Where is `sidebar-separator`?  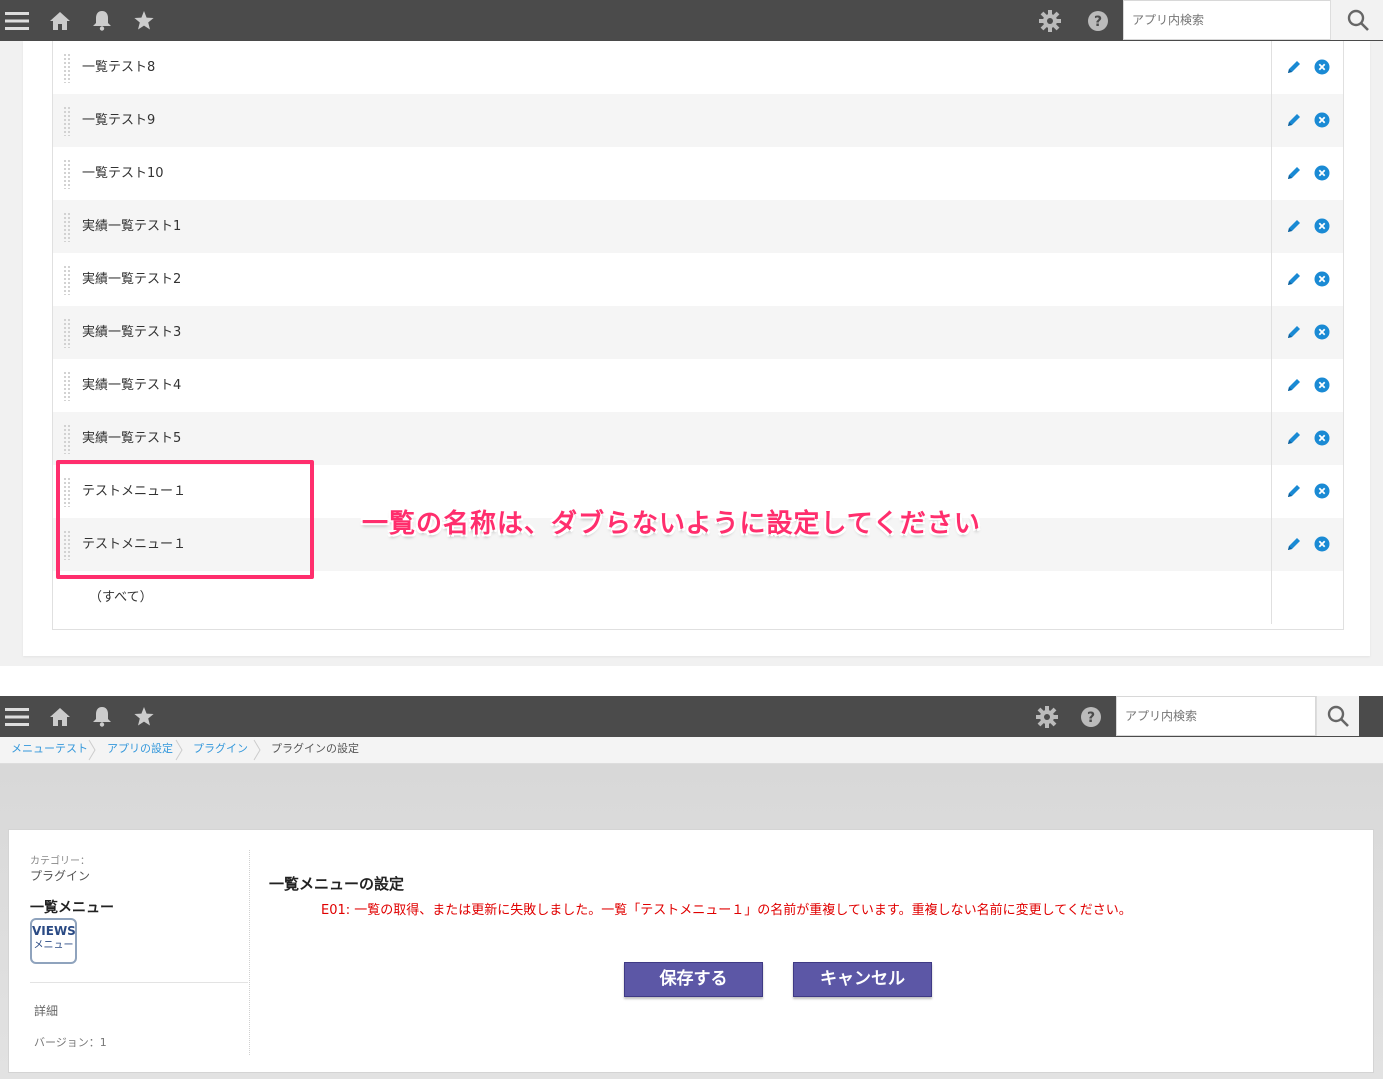 sidebar-separator is located at coordinates (250, 952).